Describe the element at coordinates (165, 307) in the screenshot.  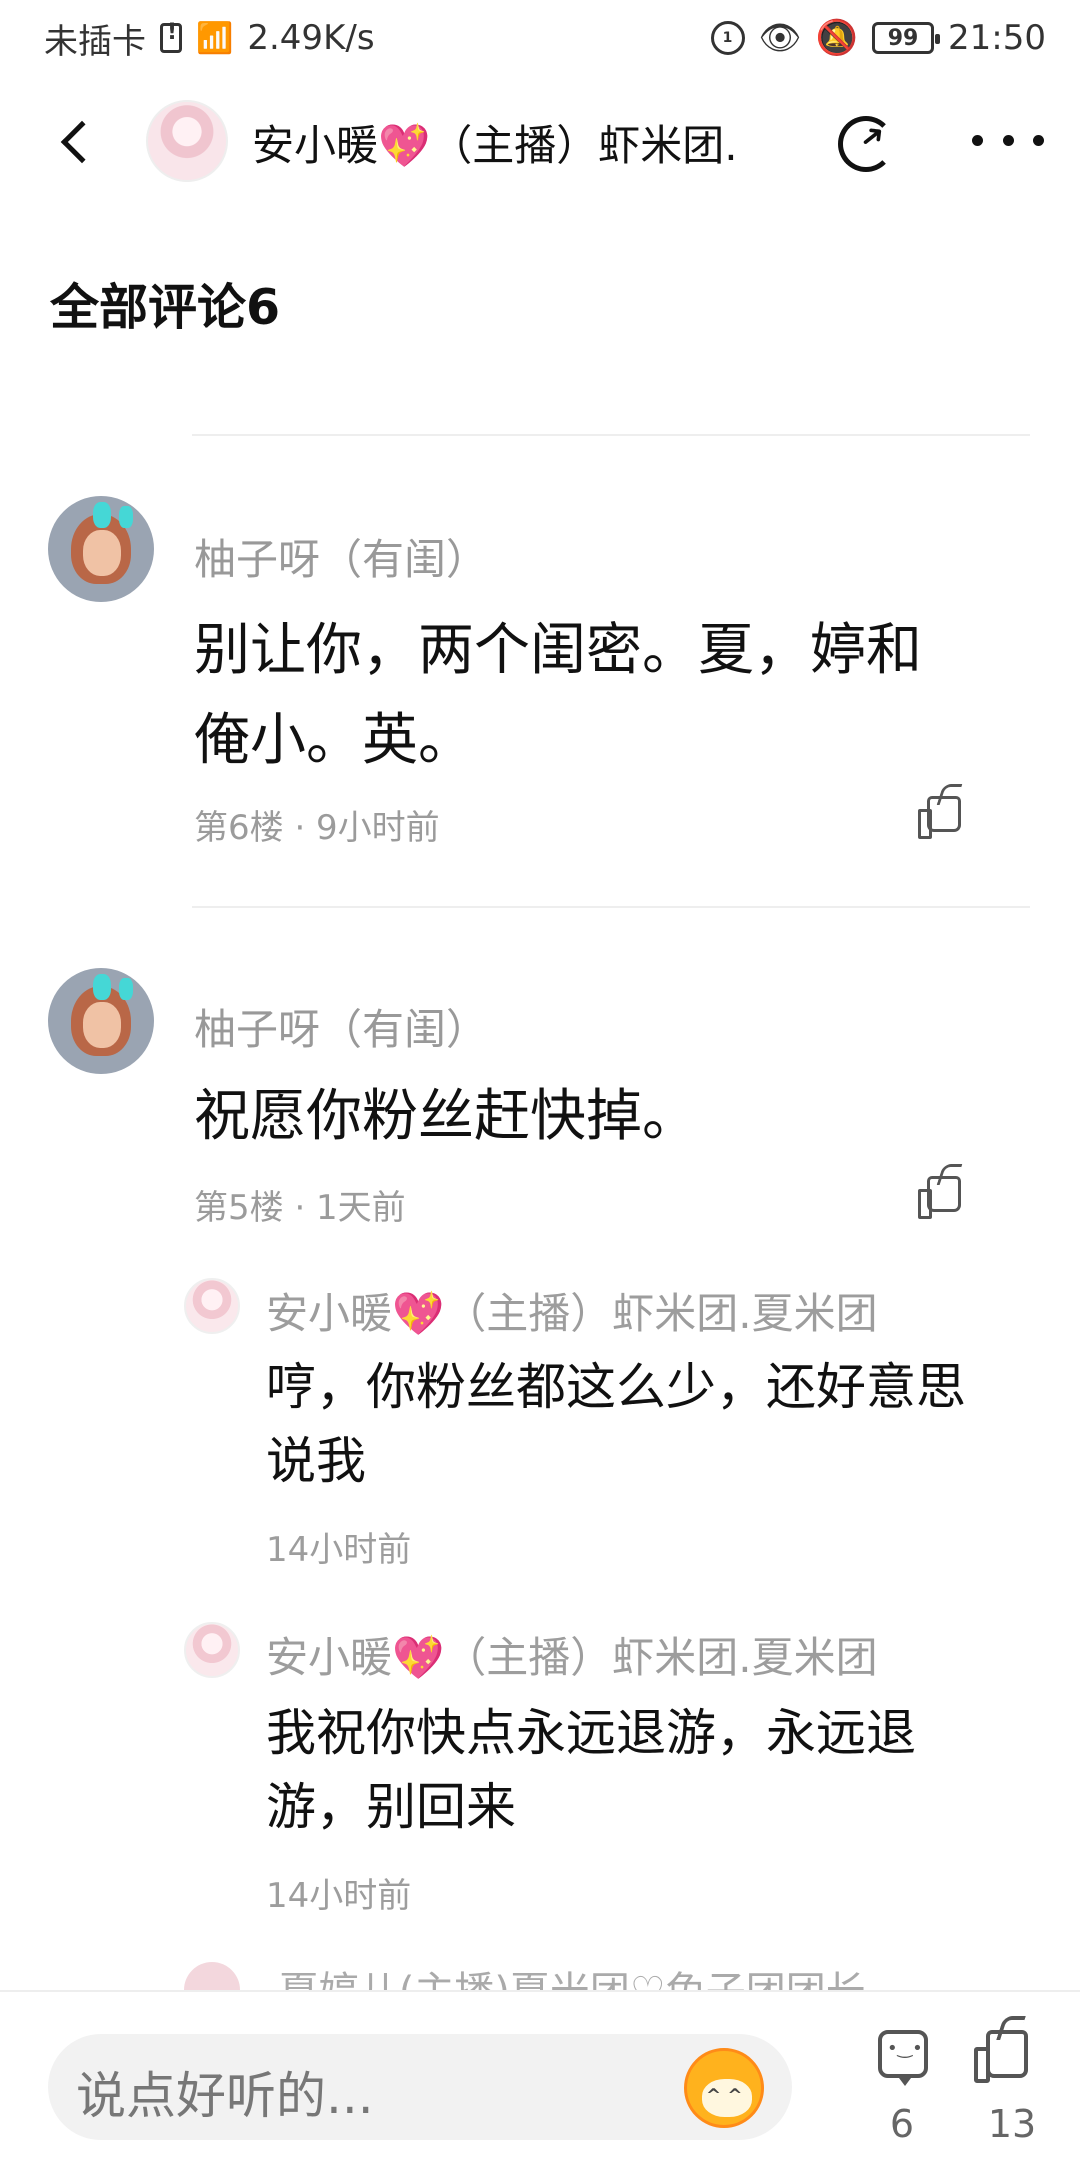
I see `all-comments-title: 全部评论6` at that location.